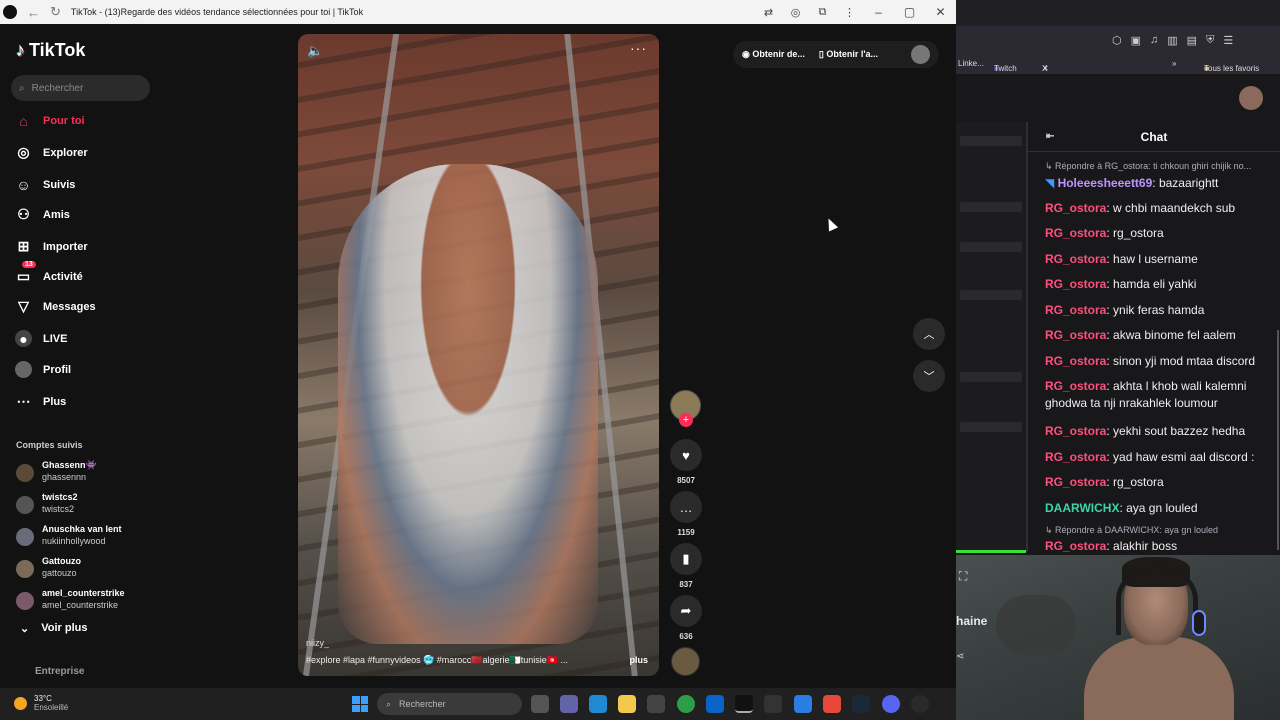  Describe the element at coordinates (1228, 40) in the screenshot. I see `menu-icon: ☰` at that location.